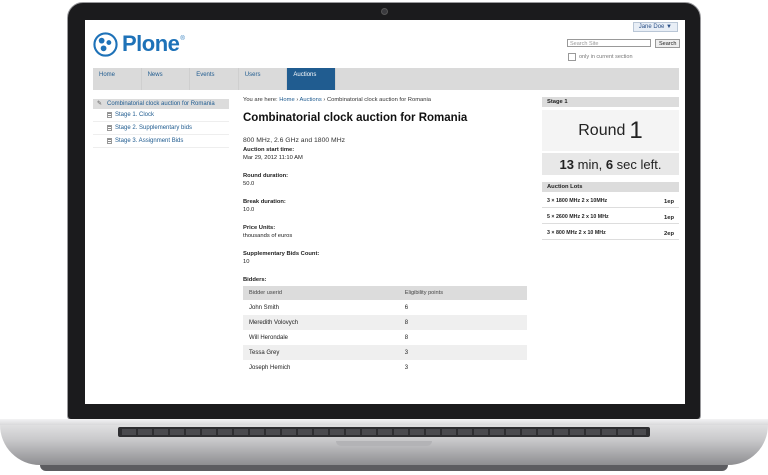  Describe the element at coordinates (384, 11) in the screenshot. I see `camera-dot` at that location.